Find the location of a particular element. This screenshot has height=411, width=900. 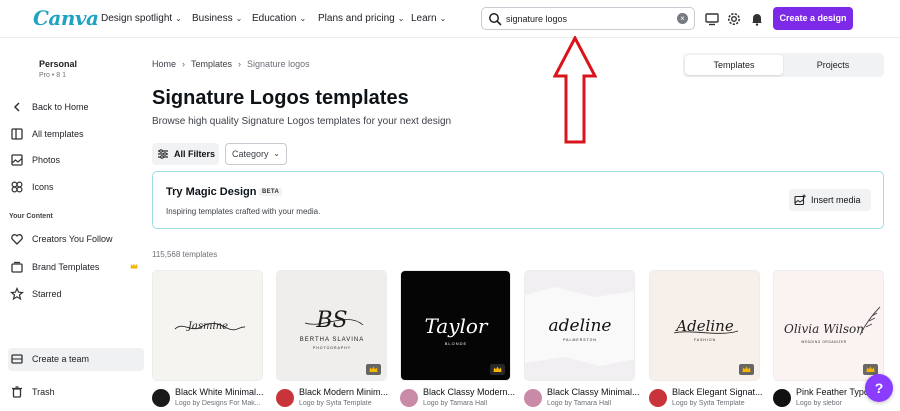

pro-crown-icon is located at coordinates (134, 266).